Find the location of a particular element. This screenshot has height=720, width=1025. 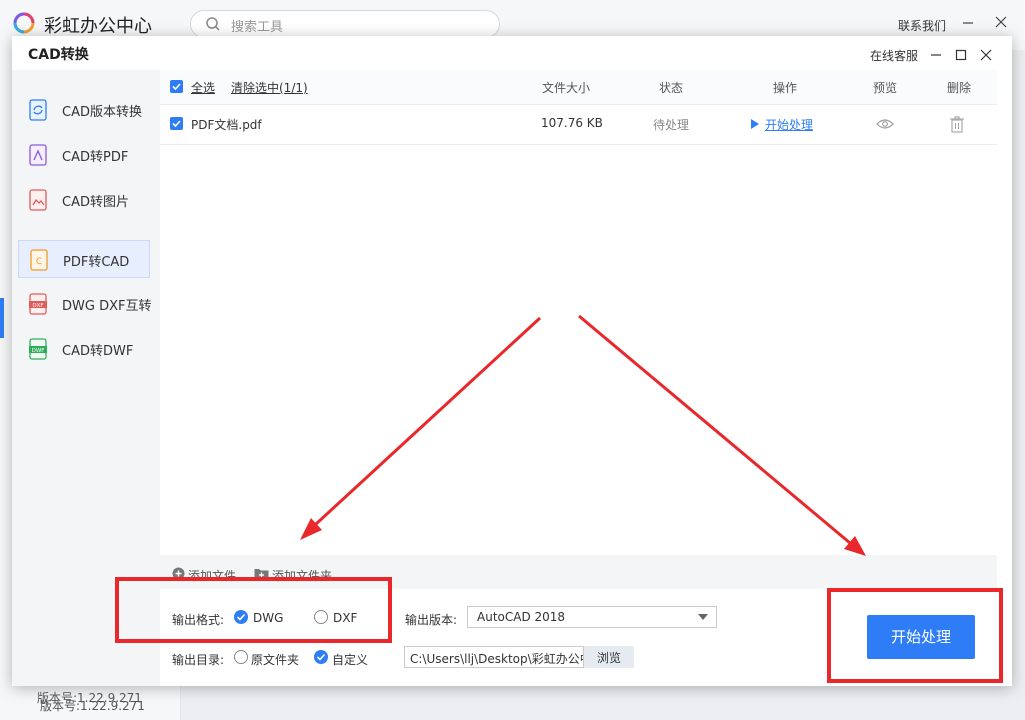

nav-label: CAD转PDF is located at coordinates (95, 157).